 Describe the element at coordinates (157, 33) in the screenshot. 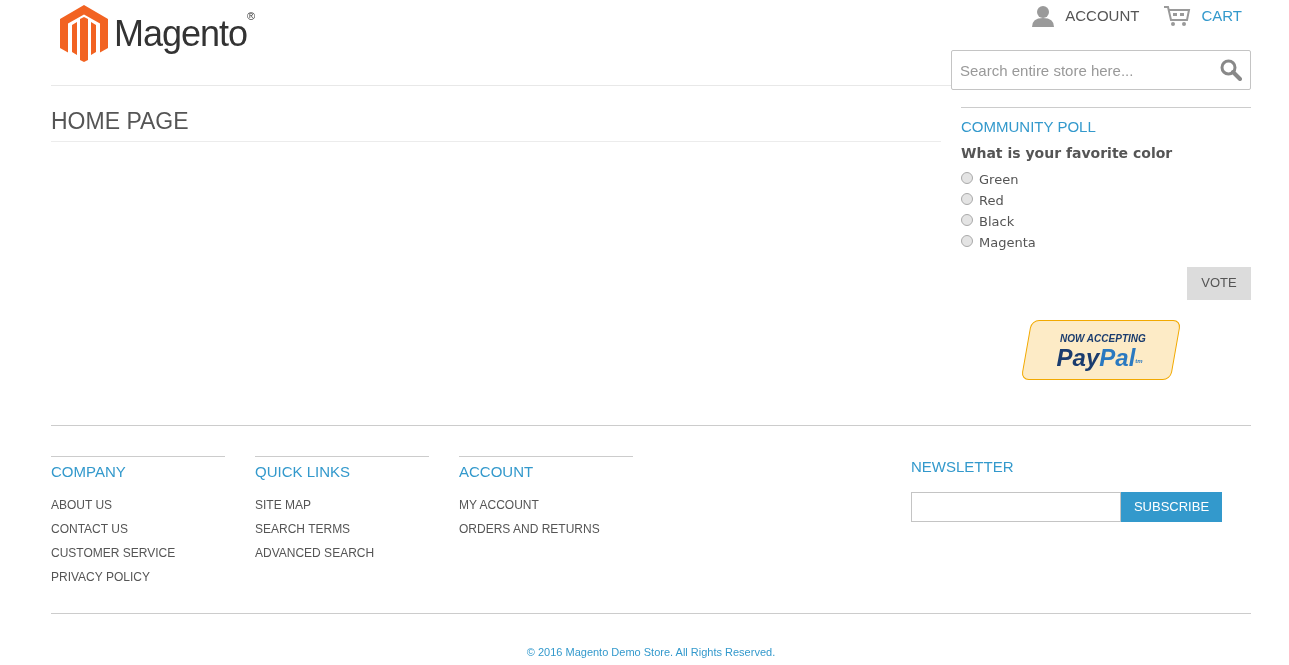

I see `magento-logo: Magento$^{®}$` at that location.